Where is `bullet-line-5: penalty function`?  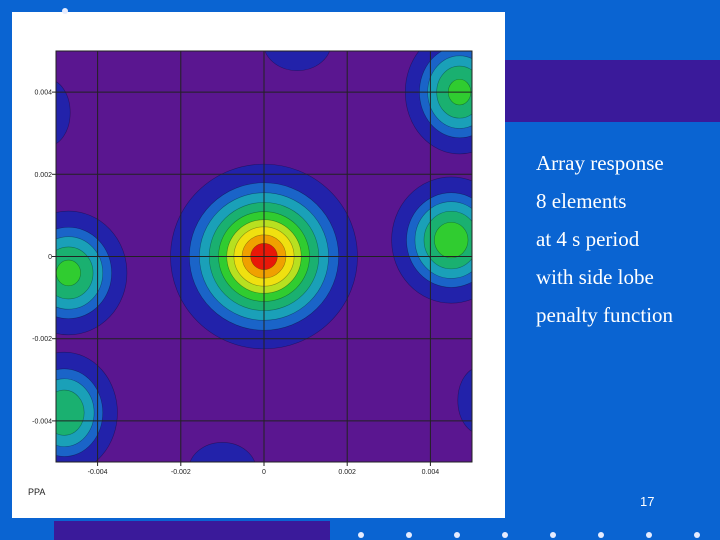
bullet-line-5: penalty function is located at coordinates (605, 315).